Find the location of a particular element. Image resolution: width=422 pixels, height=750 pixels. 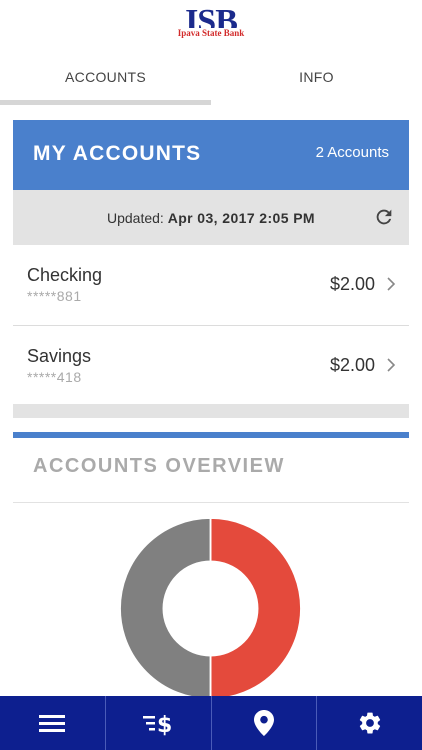

bank-logo: ISB Ipava State Bank is located at coordinates (211, 26).